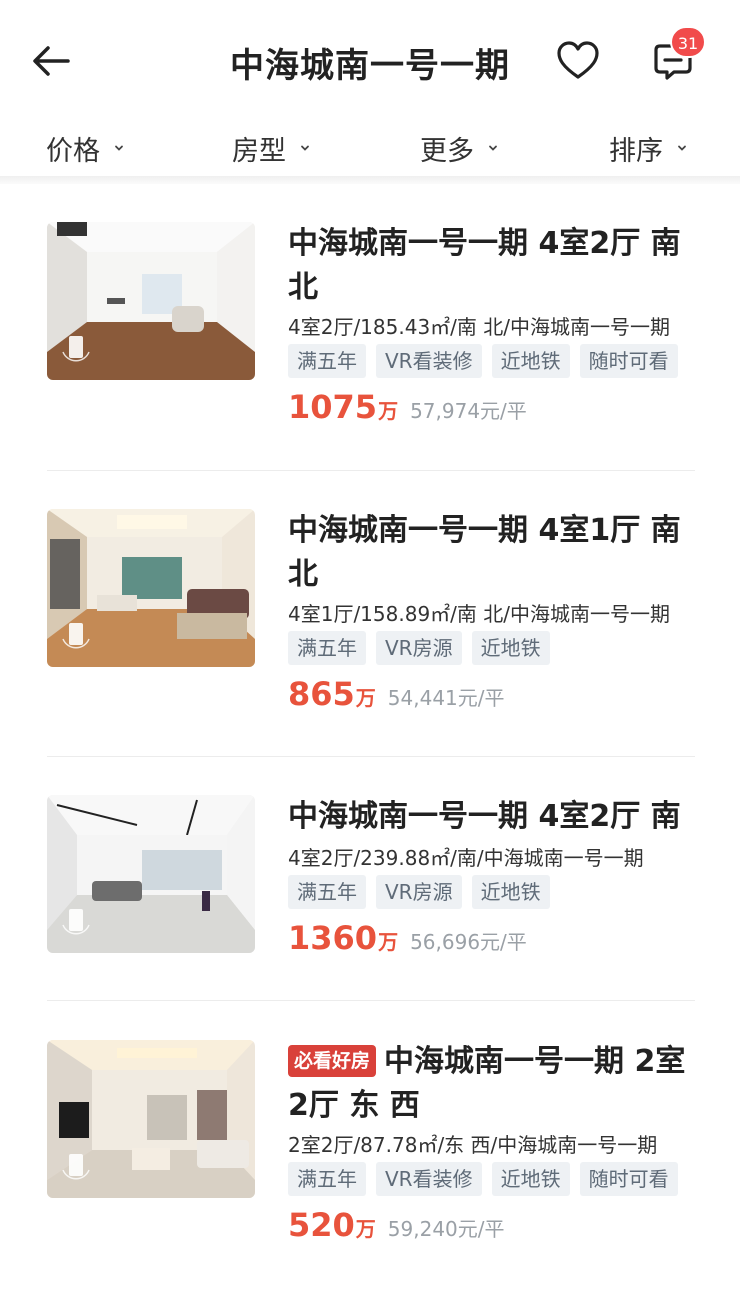 This screenshot has width=740, height=1291. What do you see at coordinates (447, 151) in the screenshot?
I see `filter-label: 更多` at bounding box center [447, 151].